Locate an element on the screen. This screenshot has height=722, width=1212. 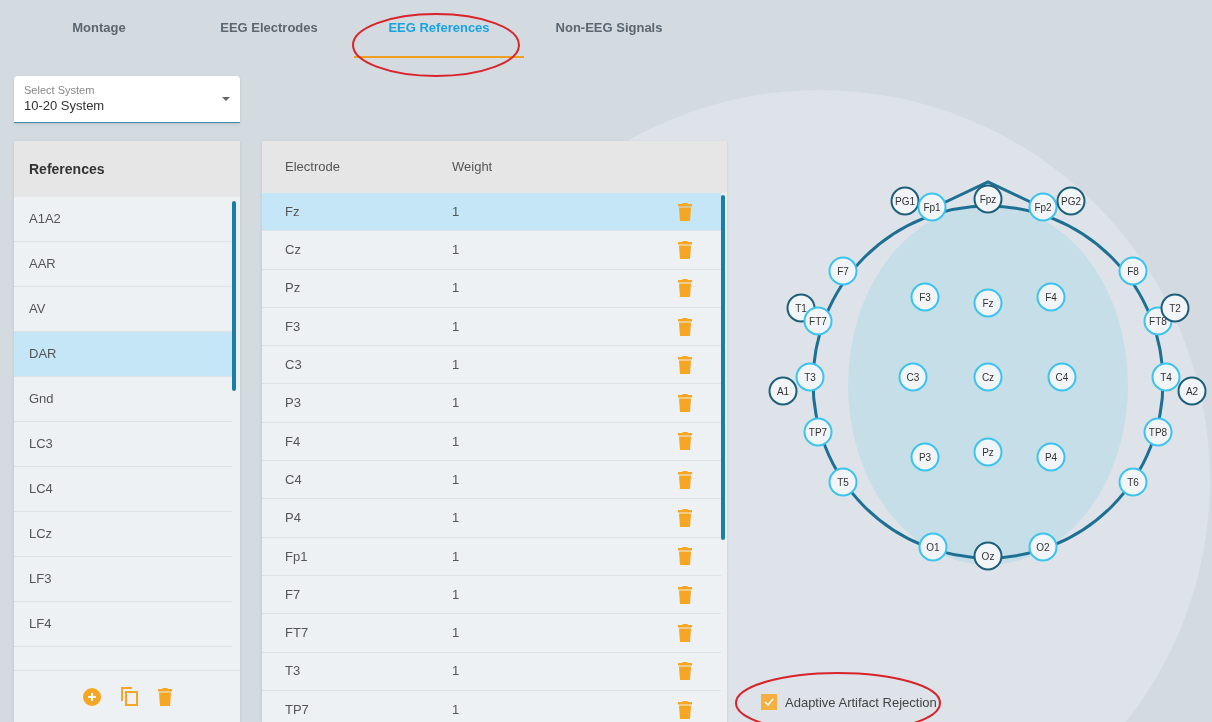
table-cell-text: P3 is located at coordinates (293, 403).